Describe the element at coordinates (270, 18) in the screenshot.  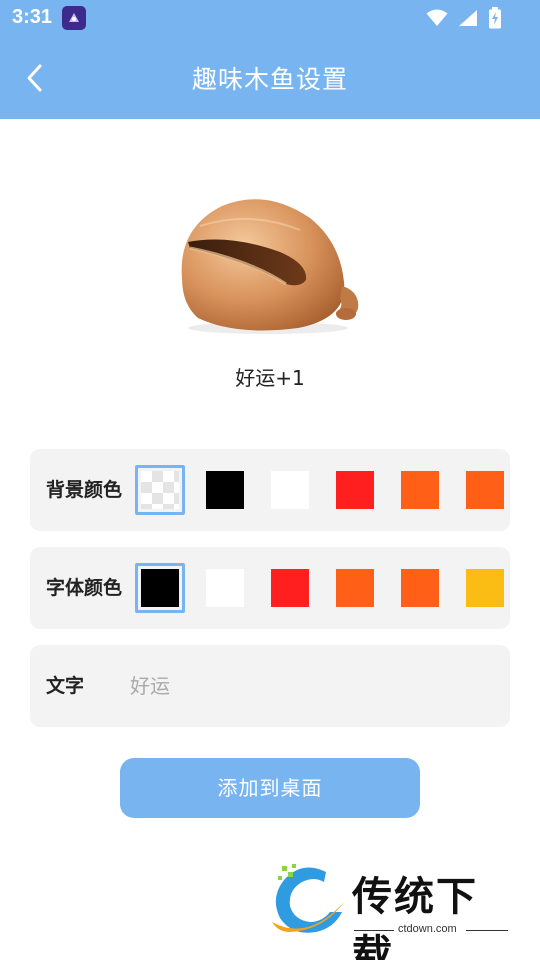
I see `status-bar: 3:31` at that location.